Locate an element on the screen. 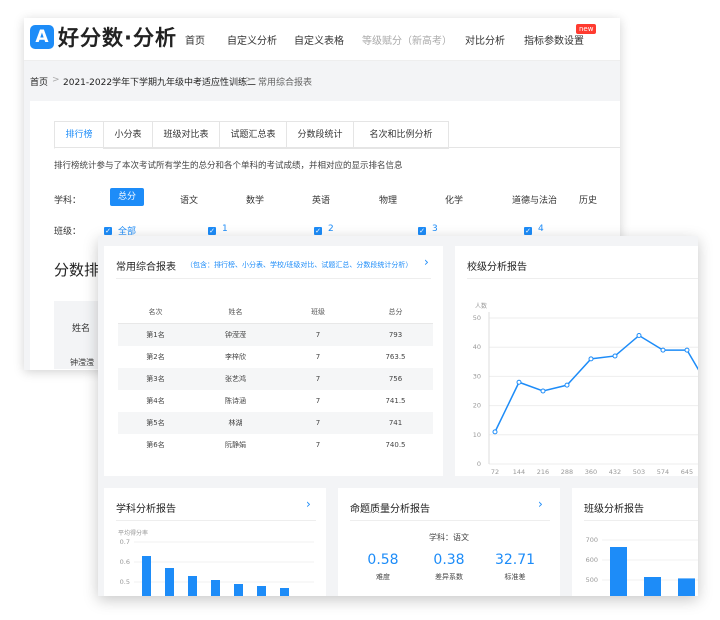 This screenshot has height=620, width=720. rank-cell: 第3名 is located at coordinates (155, 379).